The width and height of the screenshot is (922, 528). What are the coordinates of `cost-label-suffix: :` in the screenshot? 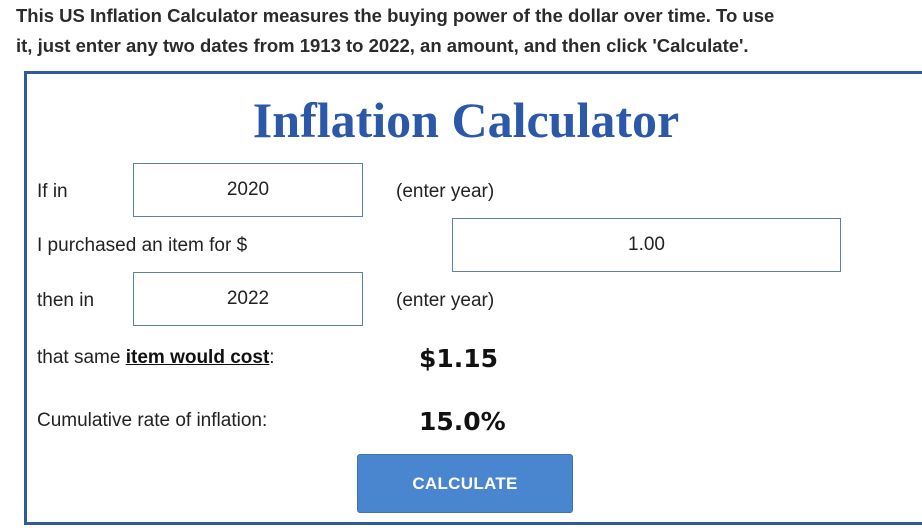 It's located at (272, 357).